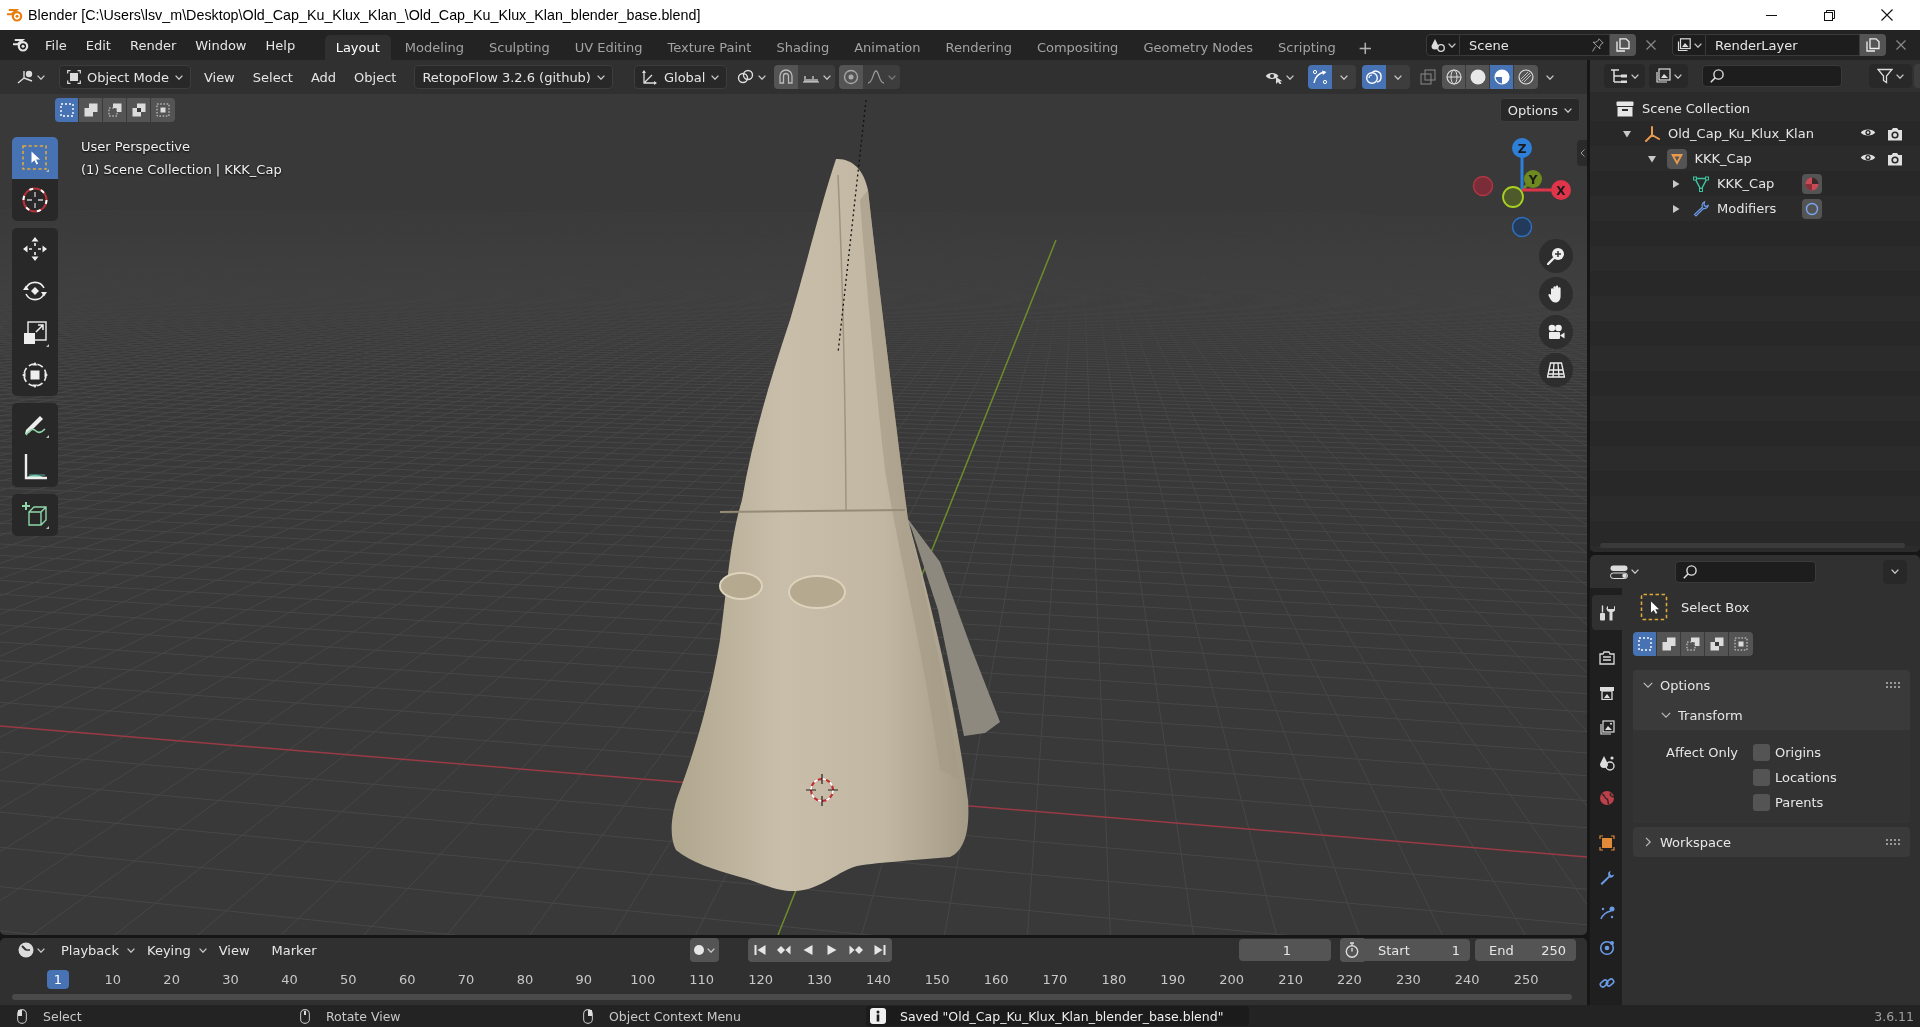 This screenshot has height=1027, width=1920. Describe the element at coordinates (851, 77) in the screenshot. I see `proportional-edit-toggle` at that location.